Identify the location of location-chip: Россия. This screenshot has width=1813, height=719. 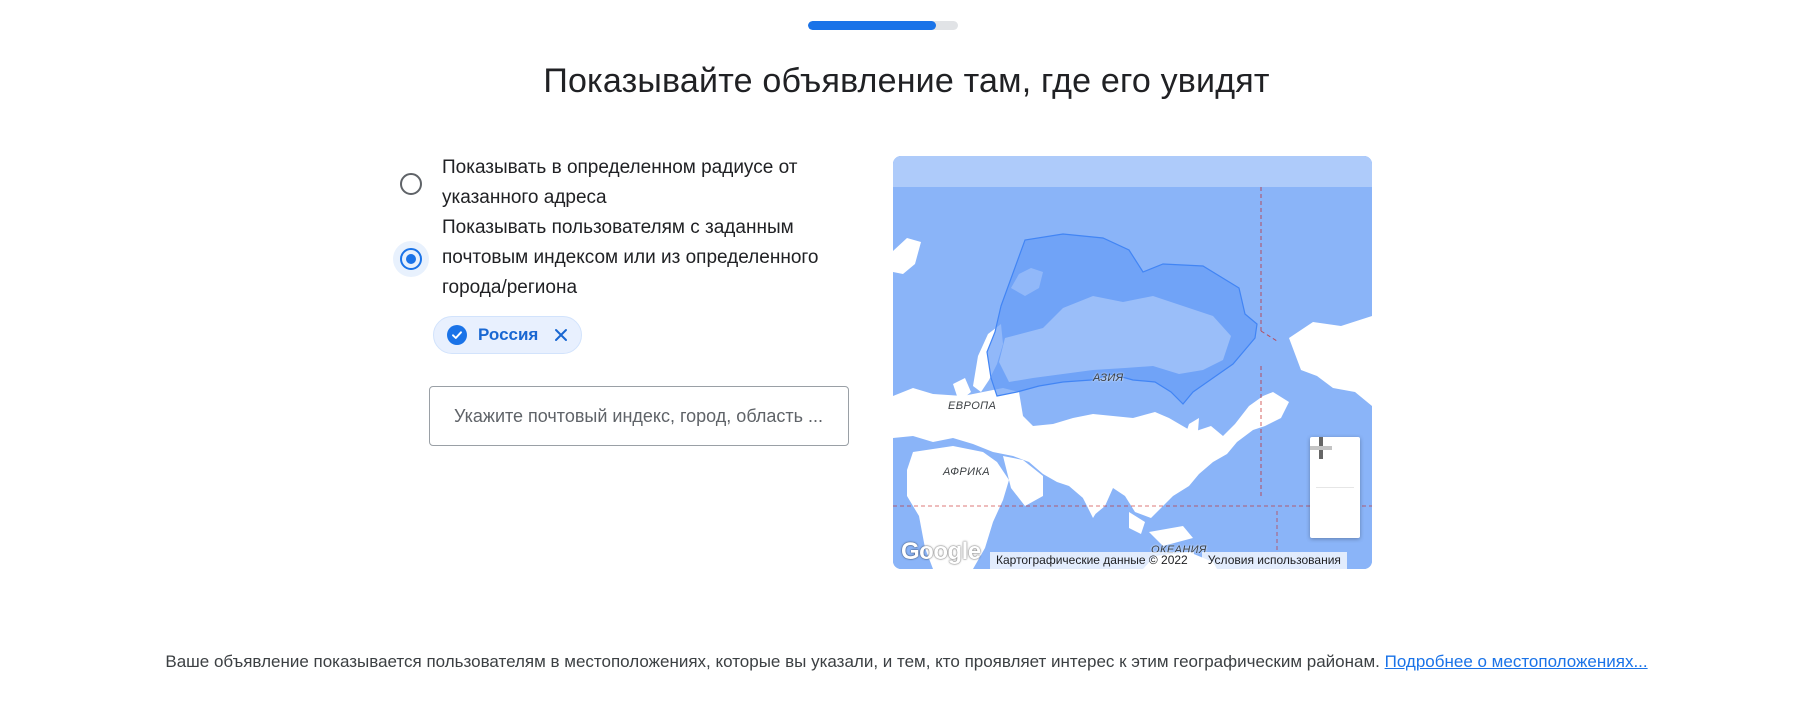
(508, 335).